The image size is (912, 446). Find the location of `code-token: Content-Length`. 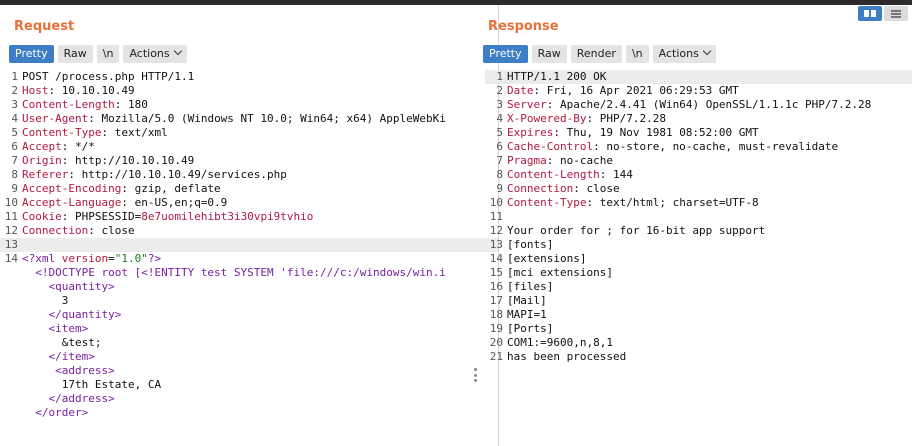

code-token: Content-Length is located at coordinates (68, 104).